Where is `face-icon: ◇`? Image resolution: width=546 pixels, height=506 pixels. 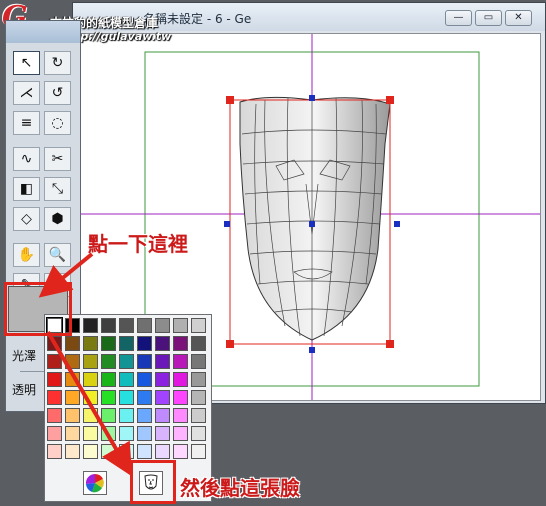 face-icon: ◇ is located at coordinates (26, 219).